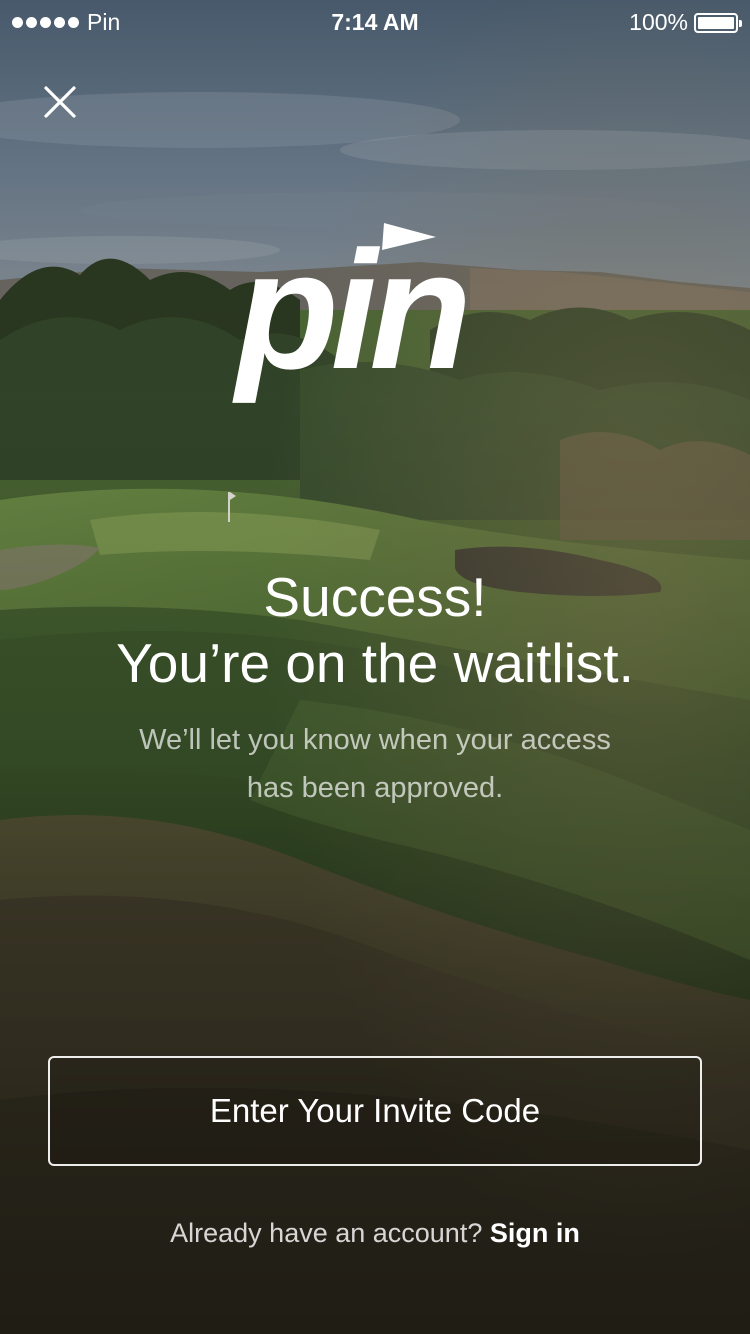  I want to click on status-bar: Pin 7:14 AM 100%, so click(375, 22).